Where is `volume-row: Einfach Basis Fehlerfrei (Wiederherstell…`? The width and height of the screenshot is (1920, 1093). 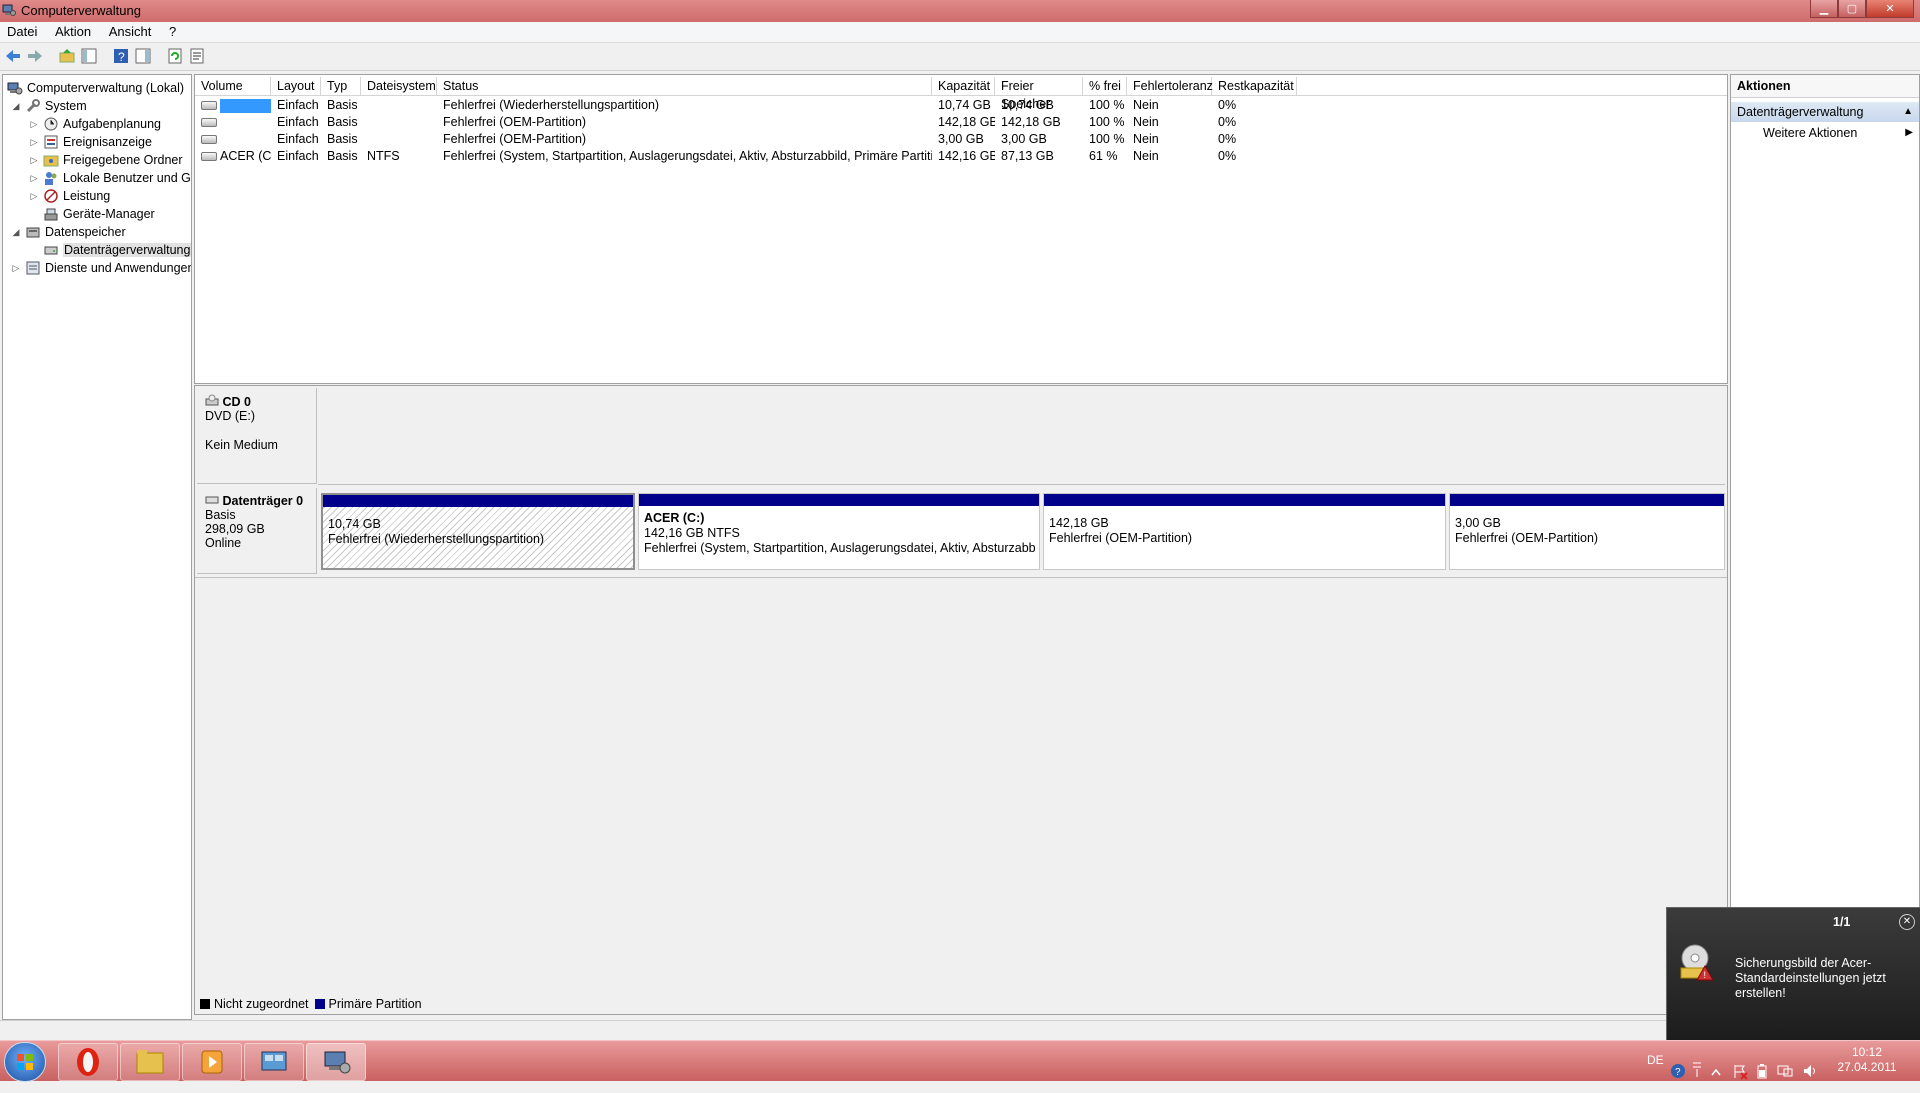
volume-row: Einfach Basis Fehlerfrei (Wiederherstell… is located at coordinates (961, 105).